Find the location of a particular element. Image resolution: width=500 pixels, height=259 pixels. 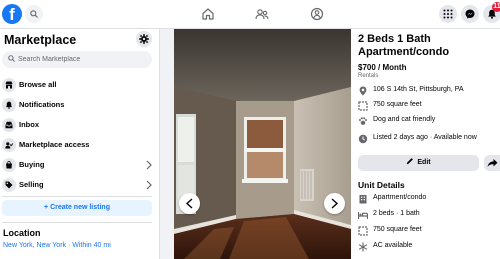

top-navigation-bar: f 11 is located at coordinates (250, 14).